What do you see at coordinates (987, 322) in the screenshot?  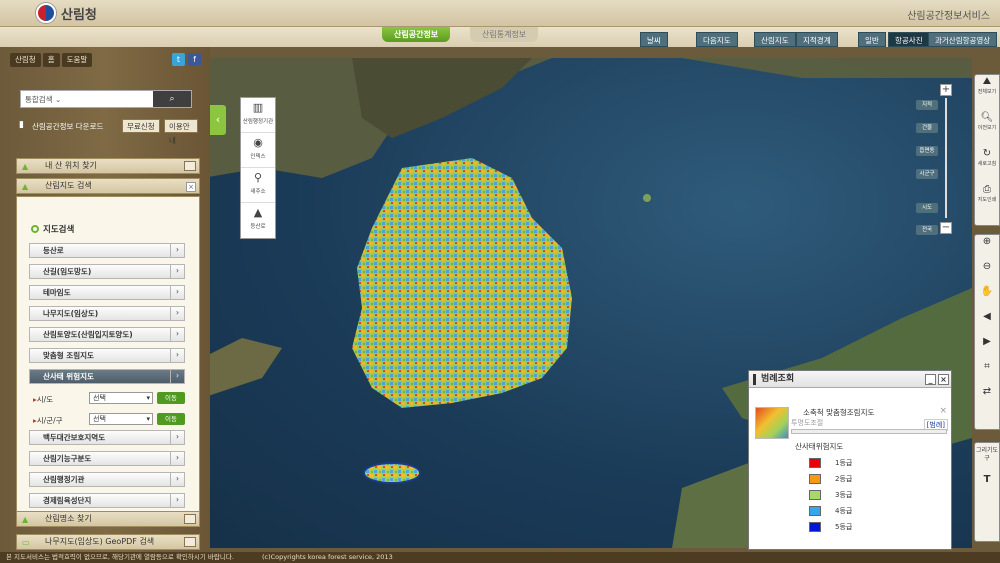 I see `move-left-tool: ◀` at bounding box center [987, 322].